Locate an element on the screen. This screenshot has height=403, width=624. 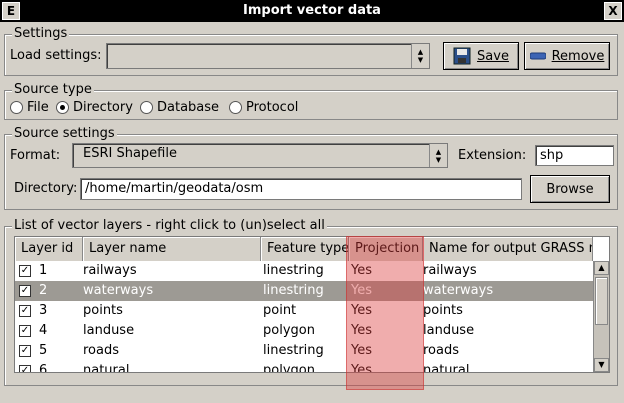
radio-directory-icon is located at coordinates (62, 107).